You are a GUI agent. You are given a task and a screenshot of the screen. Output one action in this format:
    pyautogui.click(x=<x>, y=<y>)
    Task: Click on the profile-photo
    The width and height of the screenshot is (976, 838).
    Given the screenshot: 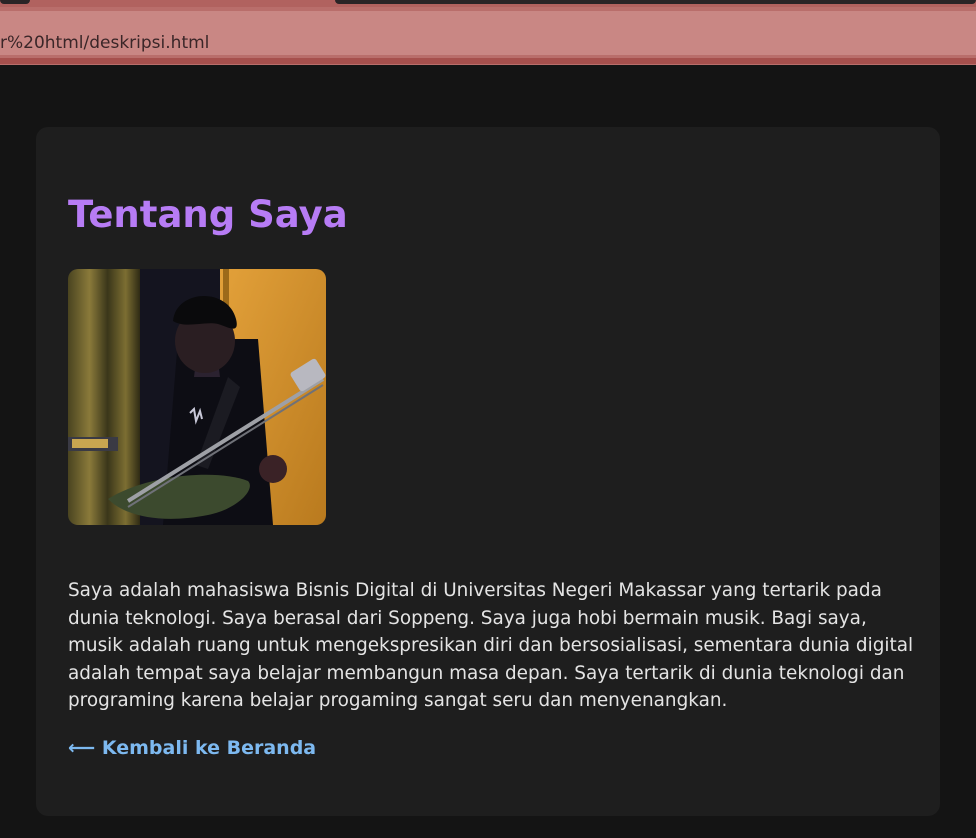 What is the action you would take?
    pyautogui.click(x=197, y=397)
    